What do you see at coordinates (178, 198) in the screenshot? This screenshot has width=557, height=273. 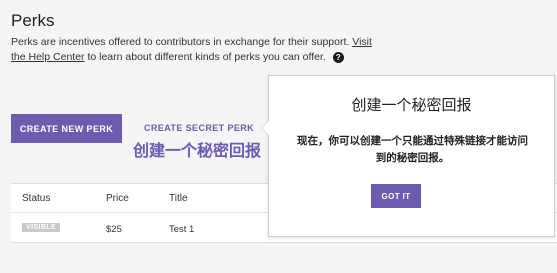 I see `column-title: Title` at bounding box center [178, 198].